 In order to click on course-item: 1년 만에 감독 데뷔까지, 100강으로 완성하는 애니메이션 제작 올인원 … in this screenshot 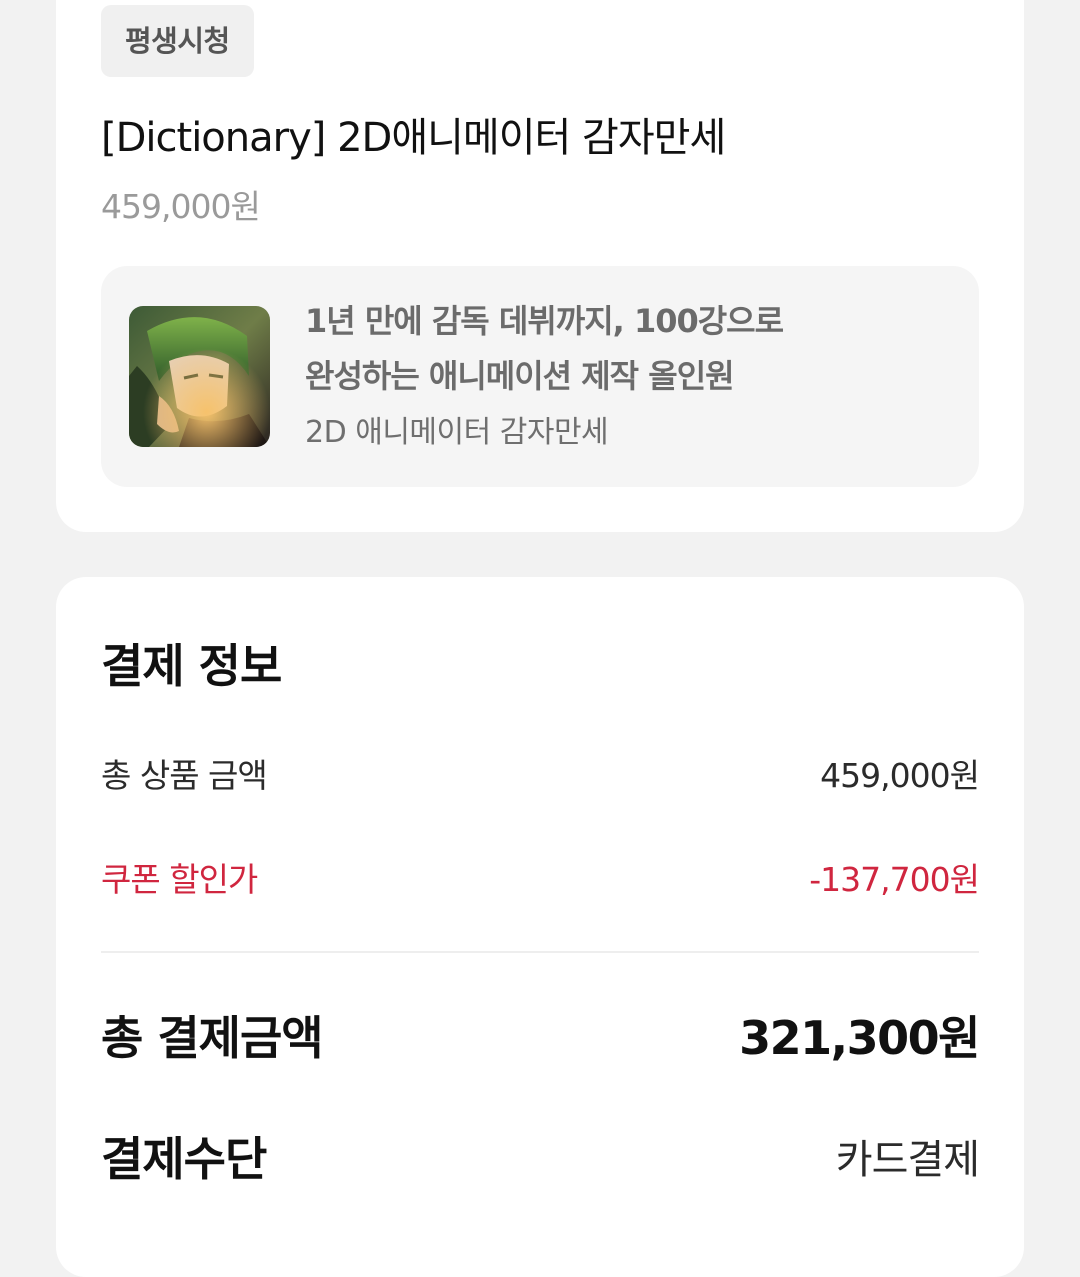, I will do `click(540, 376)`.